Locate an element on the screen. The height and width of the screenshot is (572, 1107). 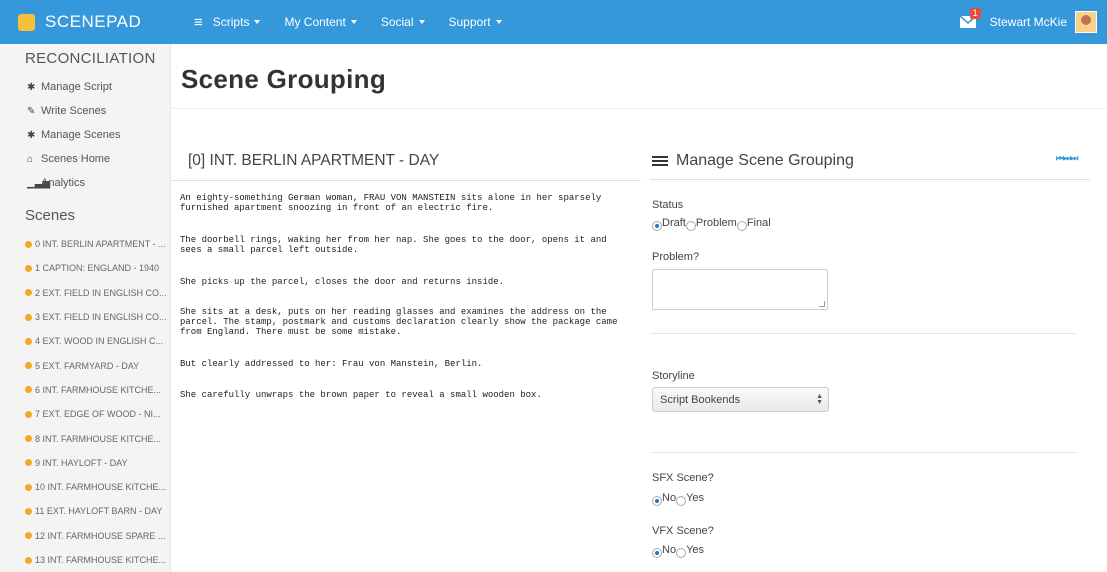
brand: SCENEPAD is located at coordinates (85, 22).